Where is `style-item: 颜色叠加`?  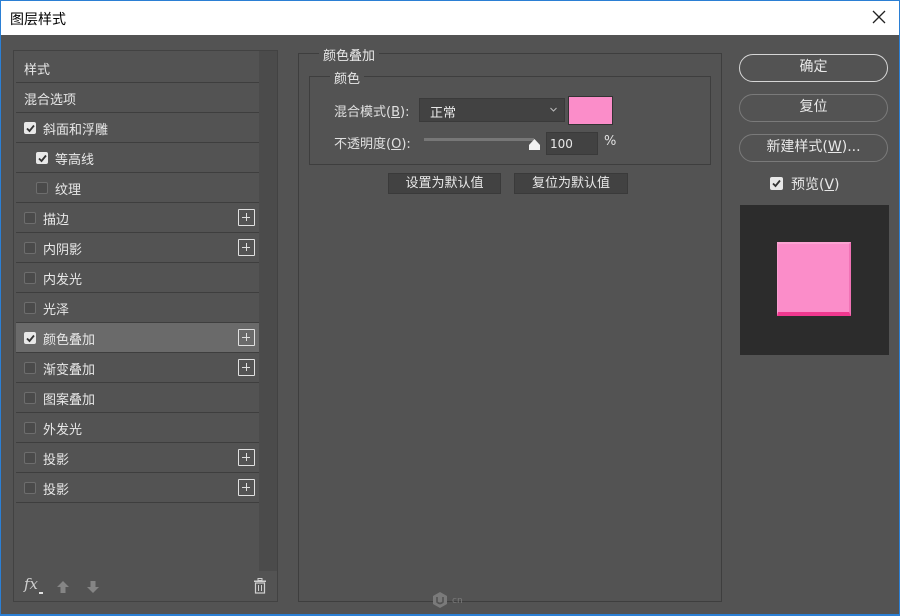 style-item: 颜色叠加 is located at coordinates (137, 338).